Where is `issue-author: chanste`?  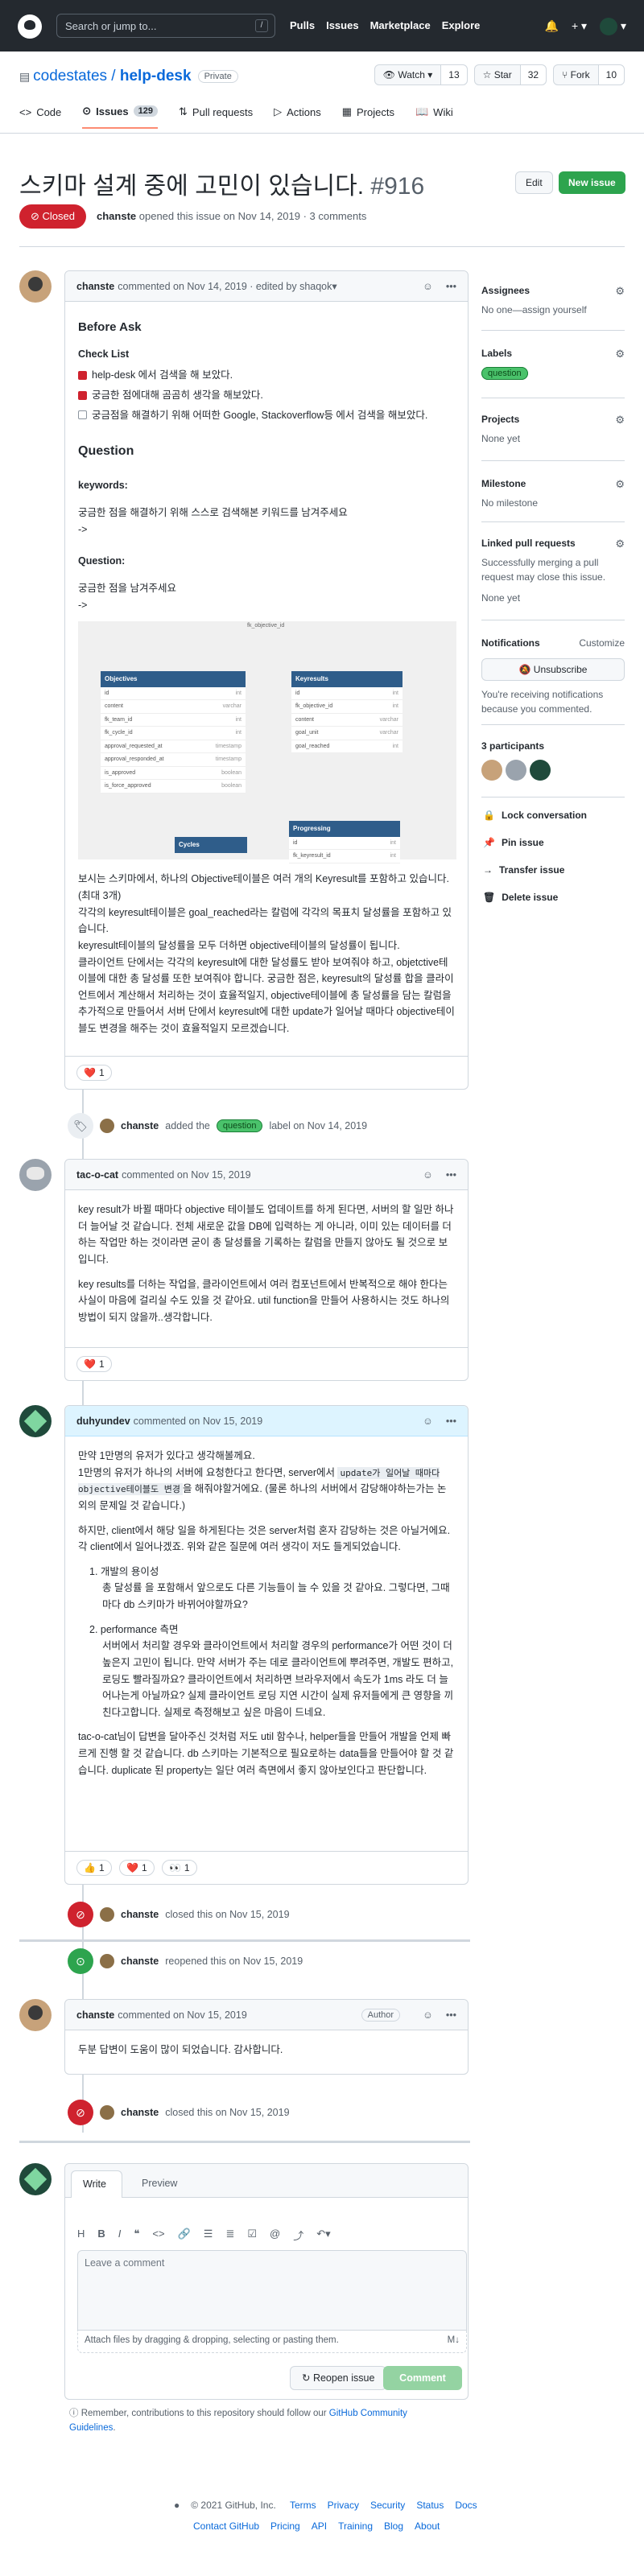 issue-author: chanste is located at coordinates (116, 216).